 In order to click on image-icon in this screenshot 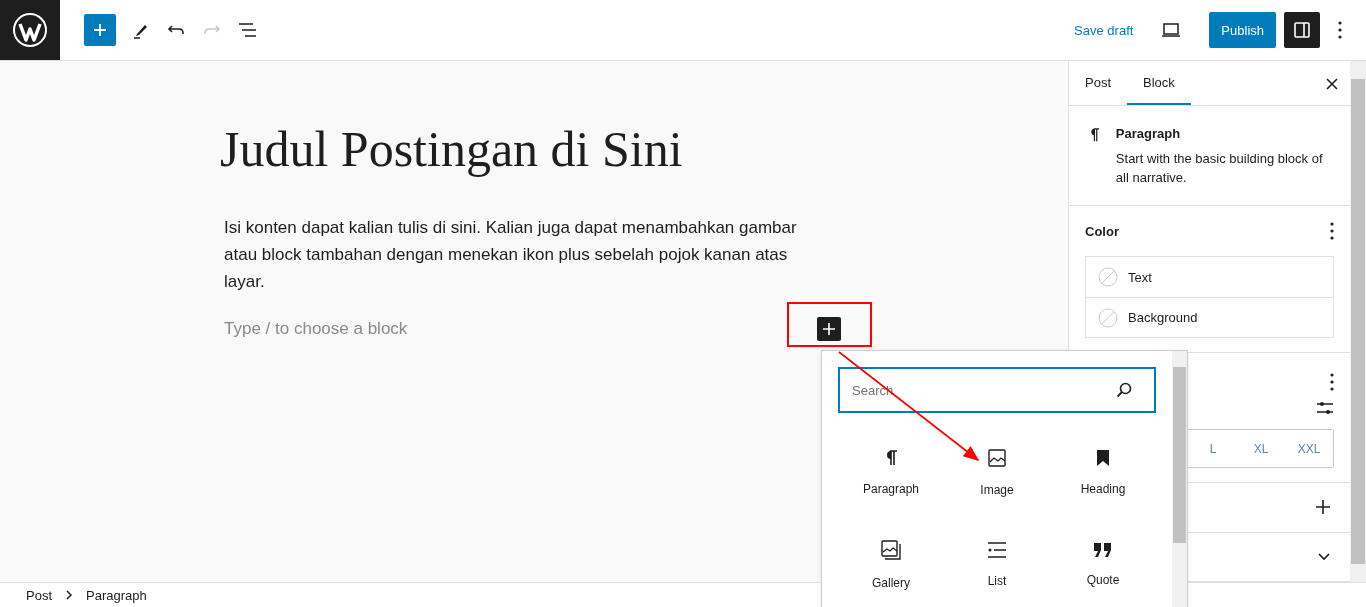, I will do `click(997, 458)`.